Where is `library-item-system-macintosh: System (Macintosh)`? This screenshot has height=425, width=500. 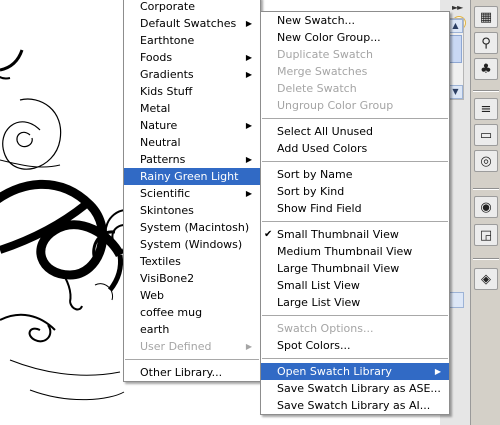
library-item-system-macintosh: System (Macintosh) is located at coordinates (192, 227).